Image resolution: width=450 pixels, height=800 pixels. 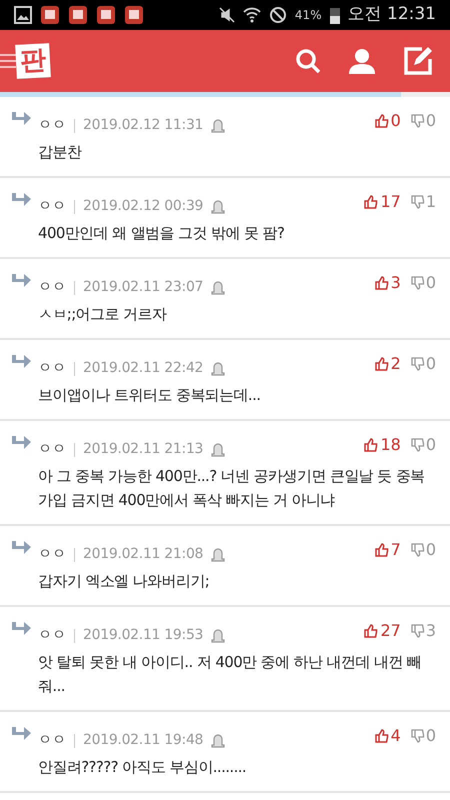 What do you see at coordinates (33, 61) in the screenshot?
I see `logo: 판` at bounding box center [33, 61].